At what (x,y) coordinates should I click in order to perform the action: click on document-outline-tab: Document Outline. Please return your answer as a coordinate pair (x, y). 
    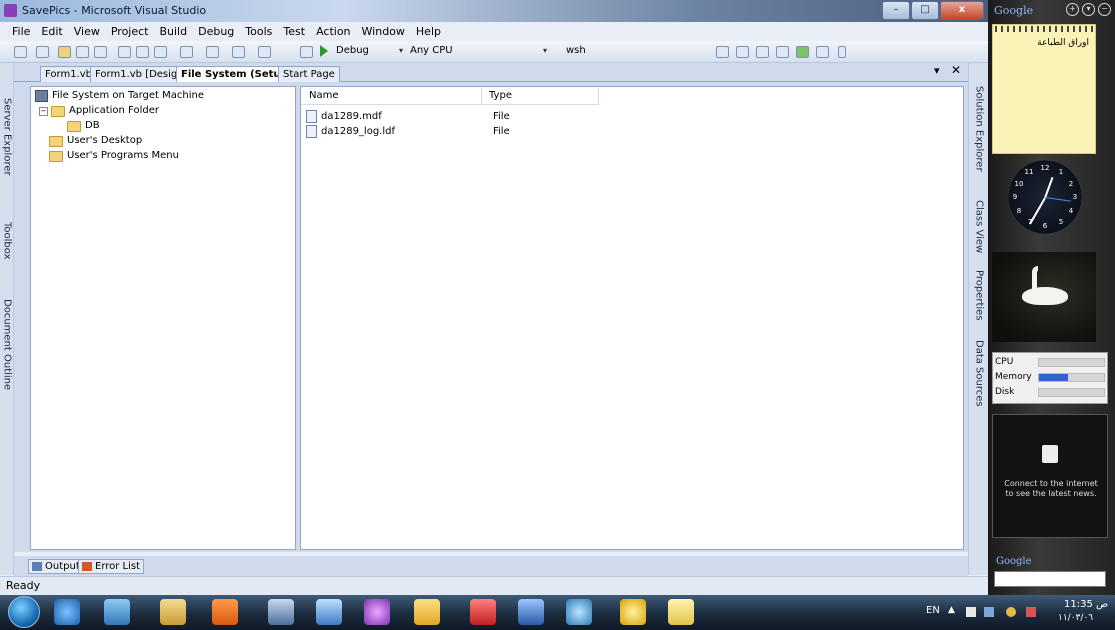
    Looking at the image, I should click on (7, 345).